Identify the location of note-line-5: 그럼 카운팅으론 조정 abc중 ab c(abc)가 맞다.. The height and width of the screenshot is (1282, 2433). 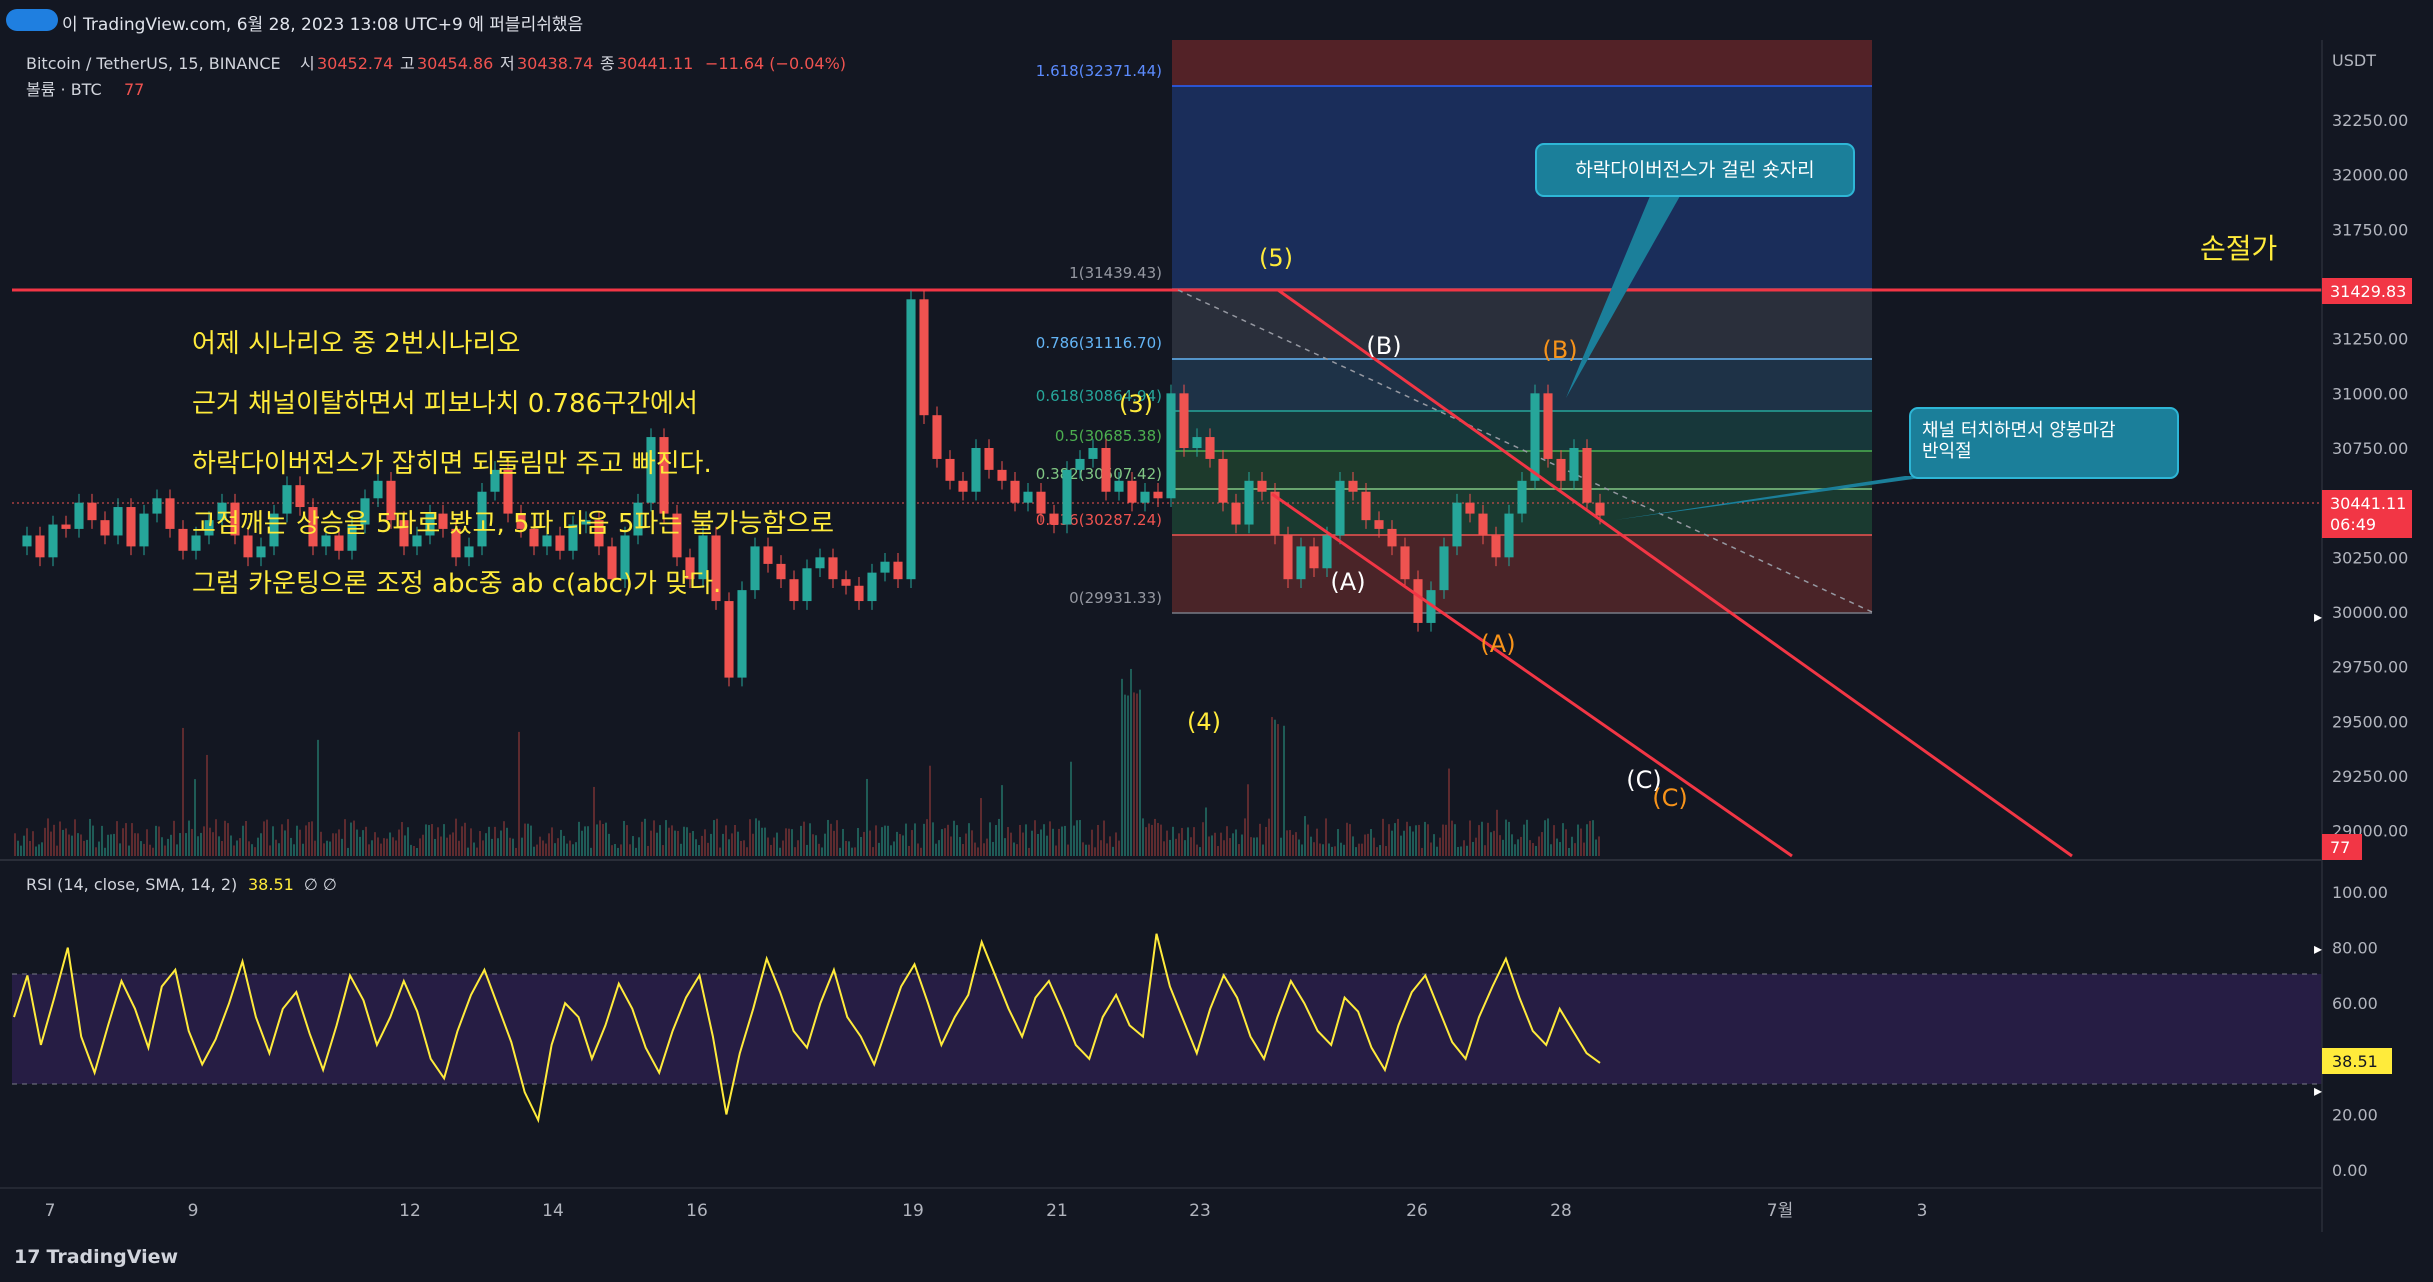
(456, 584).